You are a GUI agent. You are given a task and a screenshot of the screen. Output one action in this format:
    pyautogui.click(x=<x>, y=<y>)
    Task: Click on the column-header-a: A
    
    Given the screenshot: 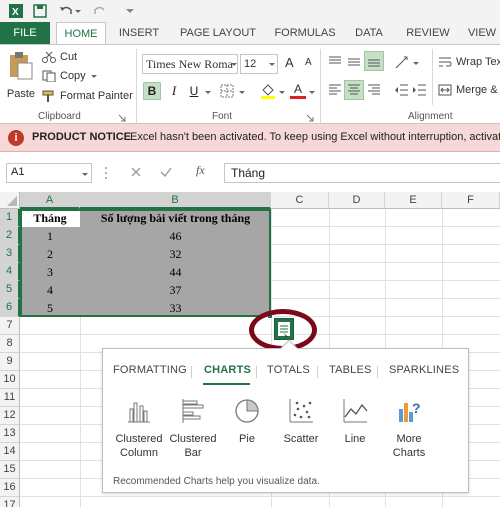 What is the action you would take?
    pyautogui.click(x=50, y=200)
    